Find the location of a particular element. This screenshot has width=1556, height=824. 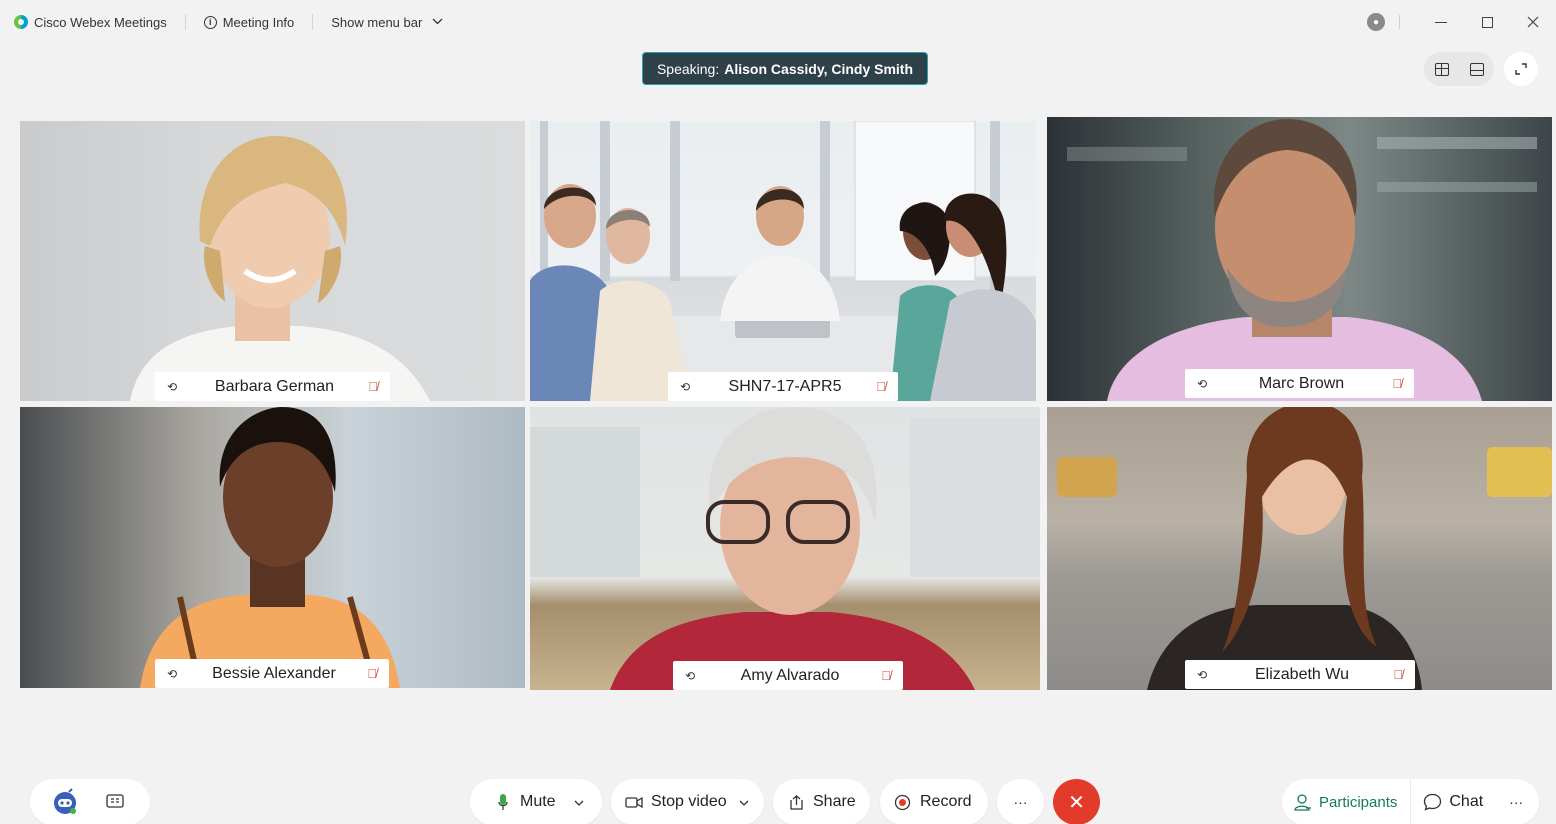

video-tile: ⟲ Marc Brown 🎙̸ is located at coordinates (1299, 259).